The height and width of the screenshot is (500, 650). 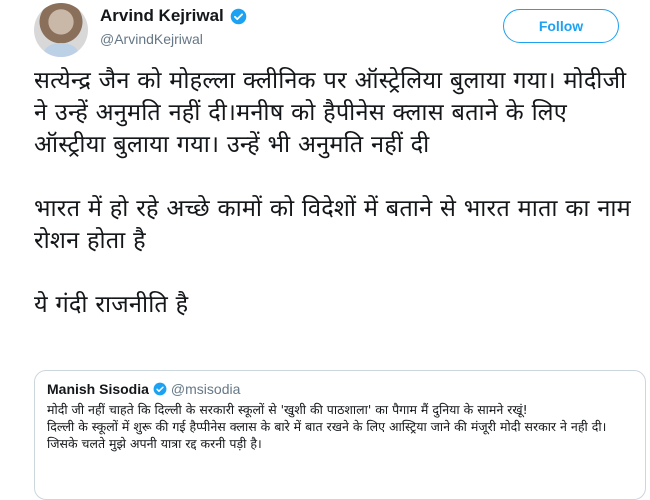 What do you see at coordinates (111, 304) in the screenshot?
I see `tweet-paragraph: ये गंदी राजनीति है` at bounding box center [111, 304].